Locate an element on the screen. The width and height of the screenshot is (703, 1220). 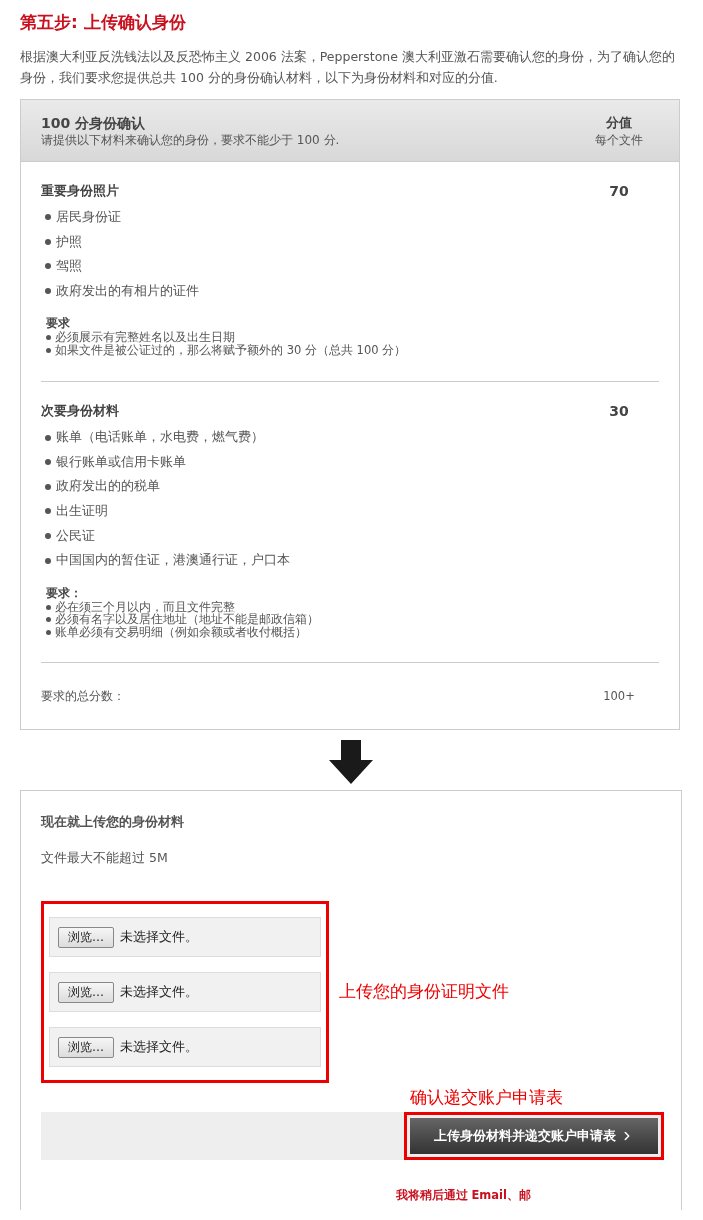
requirement-item: 如果文件是被公证过的，那么将赋予额外的 30 分（总共 100 分） is located at coordinates (231, 350).